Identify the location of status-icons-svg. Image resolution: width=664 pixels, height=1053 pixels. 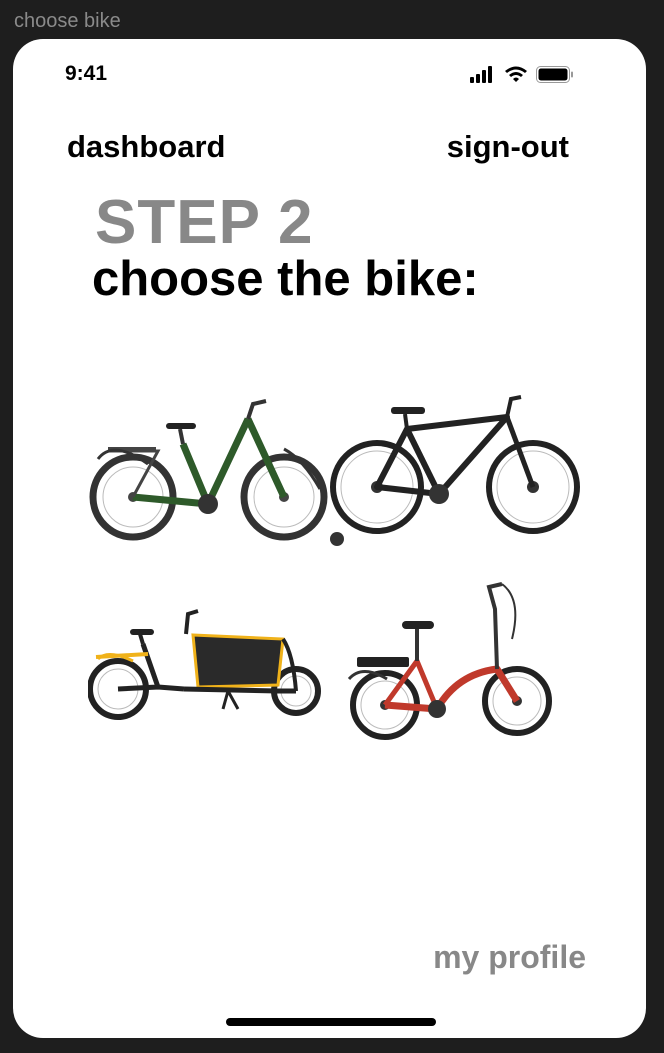
(521, 74).